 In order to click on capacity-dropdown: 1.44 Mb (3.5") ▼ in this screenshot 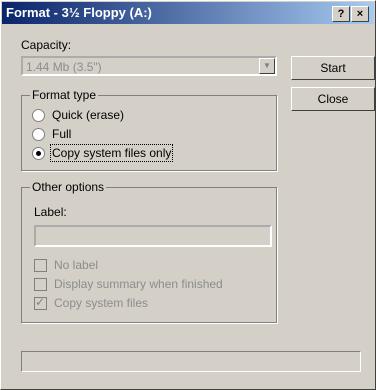, I will do `click(149, 66)`.